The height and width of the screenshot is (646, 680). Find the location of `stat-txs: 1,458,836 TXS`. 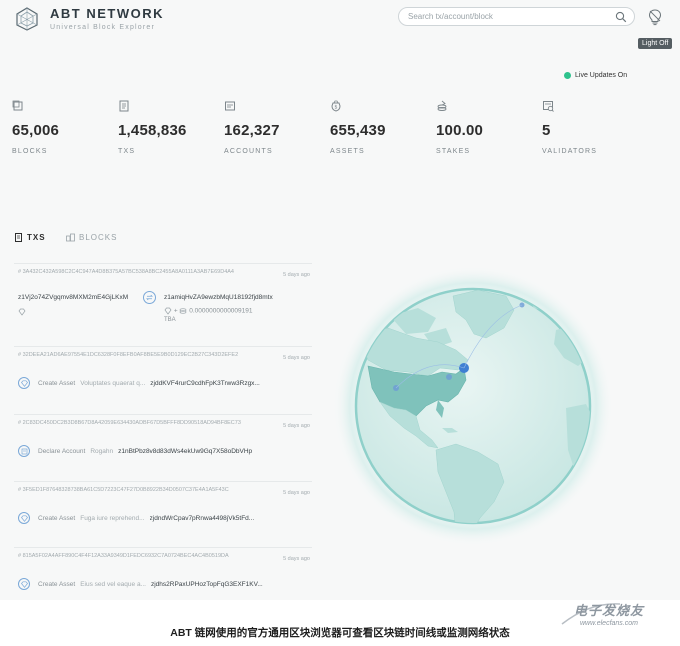

stat-txs: 1,458,836 TXS is located at coordinates (152, 127).